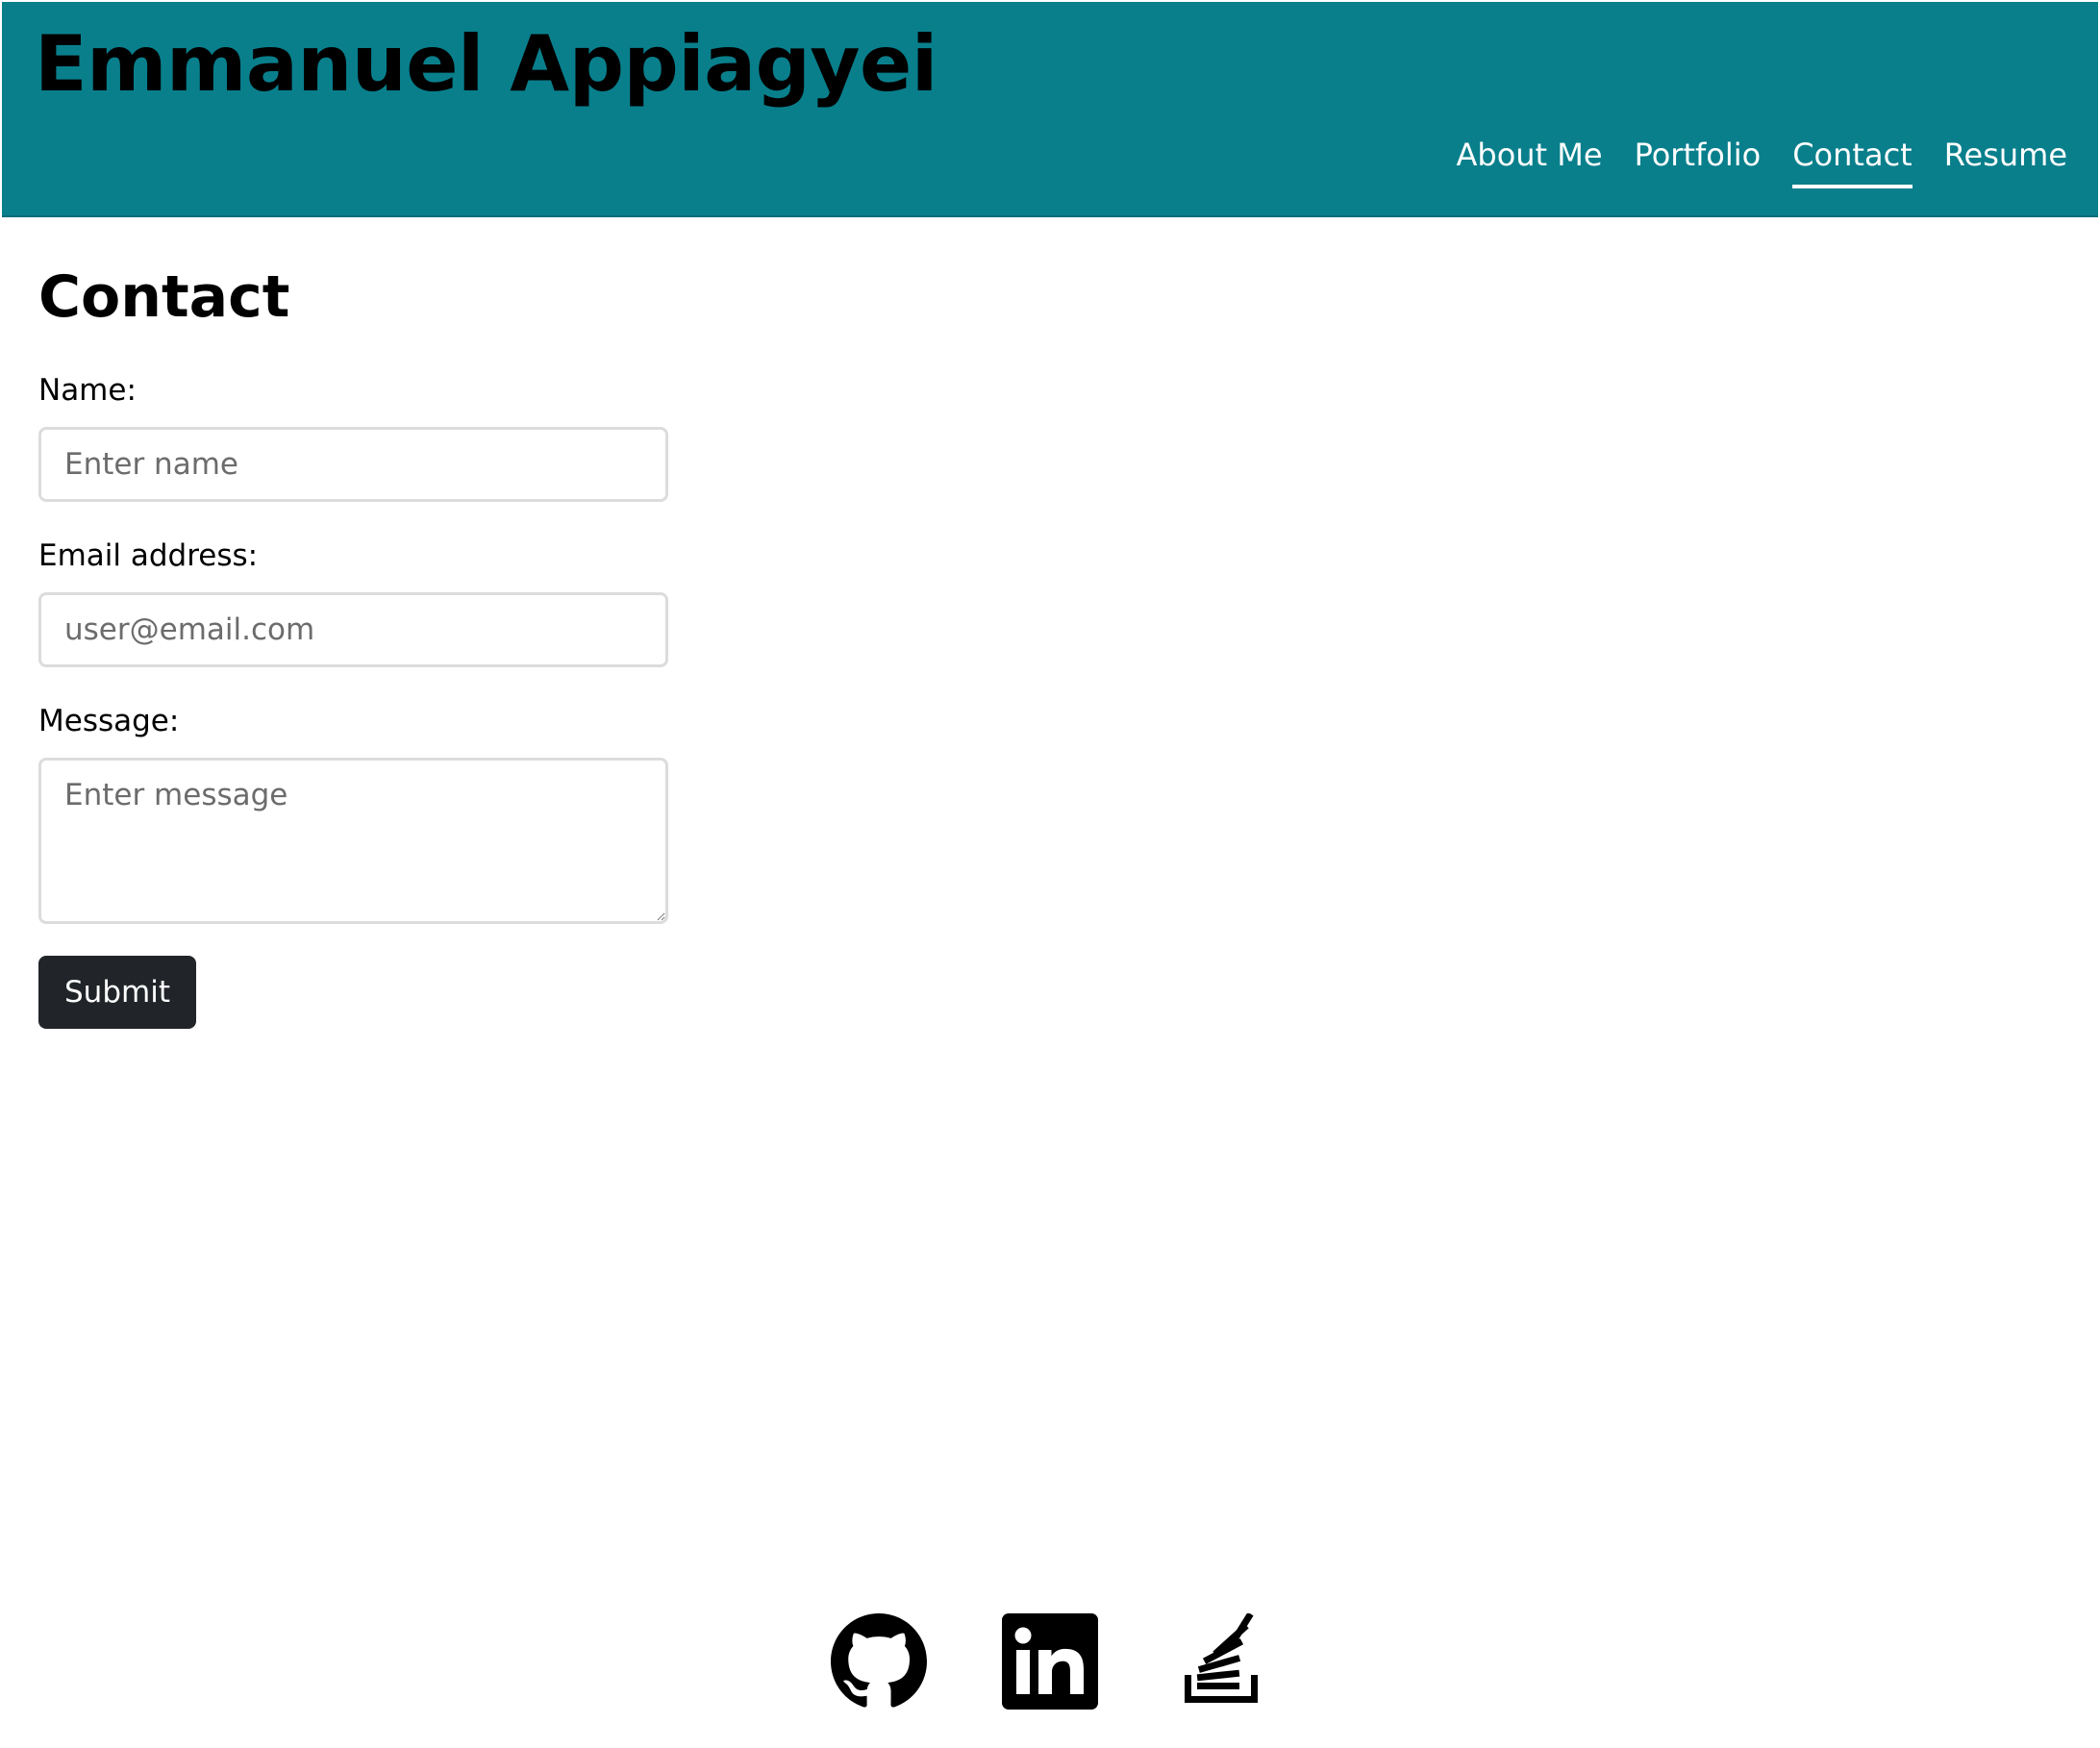 This screenshot has height=1748, width=2100. I want to click on footer-social-links, so click(1050, 1662).